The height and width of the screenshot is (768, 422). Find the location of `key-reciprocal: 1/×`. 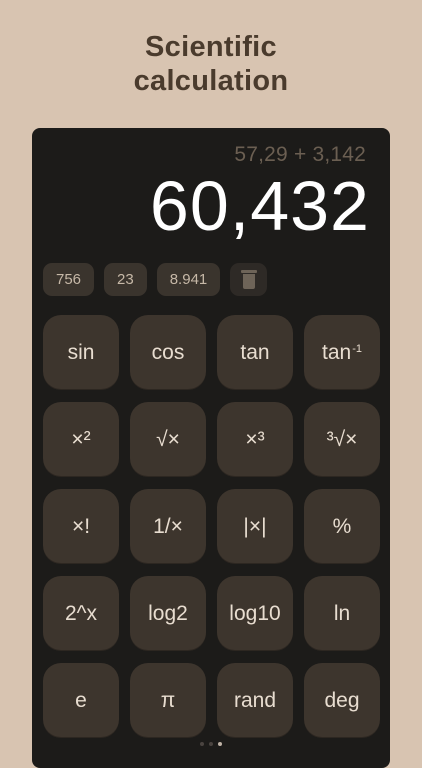

key-reciprocal: 1/× is located at coordinates (168, 526).